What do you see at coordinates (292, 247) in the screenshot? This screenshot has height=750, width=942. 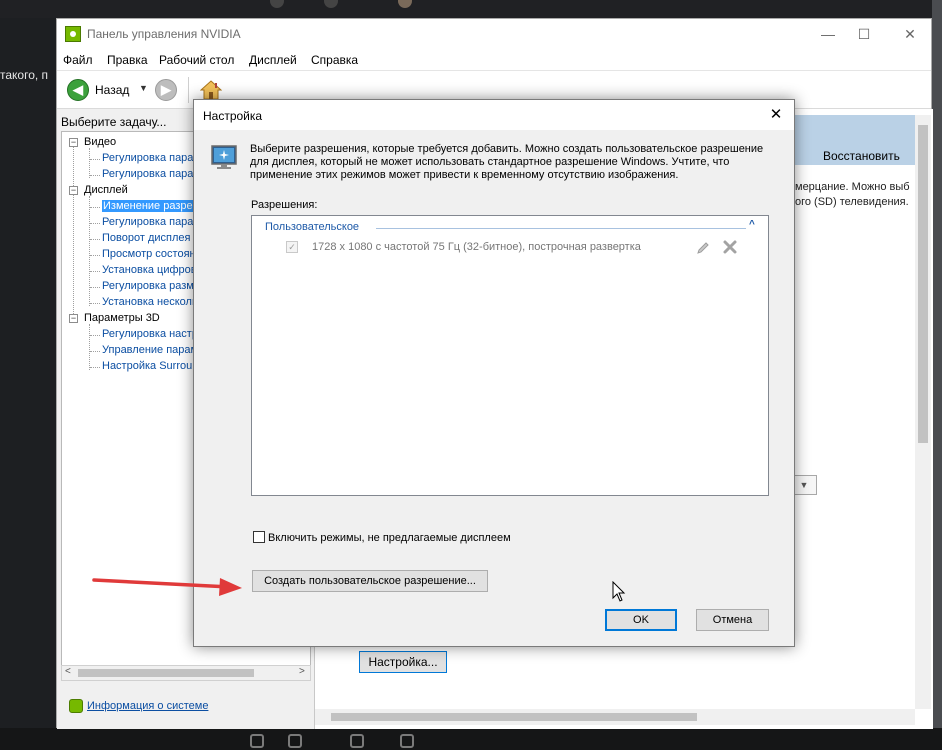 I see `resolution-checkbox: ✓` at bounding box center [292, 247].